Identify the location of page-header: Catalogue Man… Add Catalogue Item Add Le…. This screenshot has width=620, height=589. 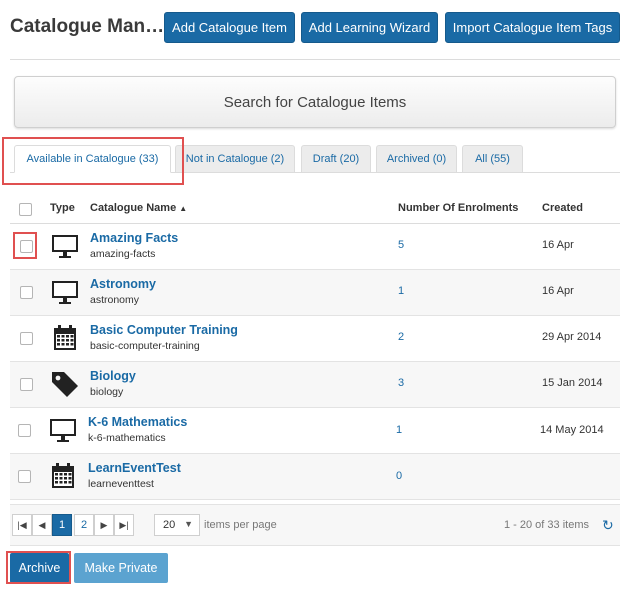
(310, 30).